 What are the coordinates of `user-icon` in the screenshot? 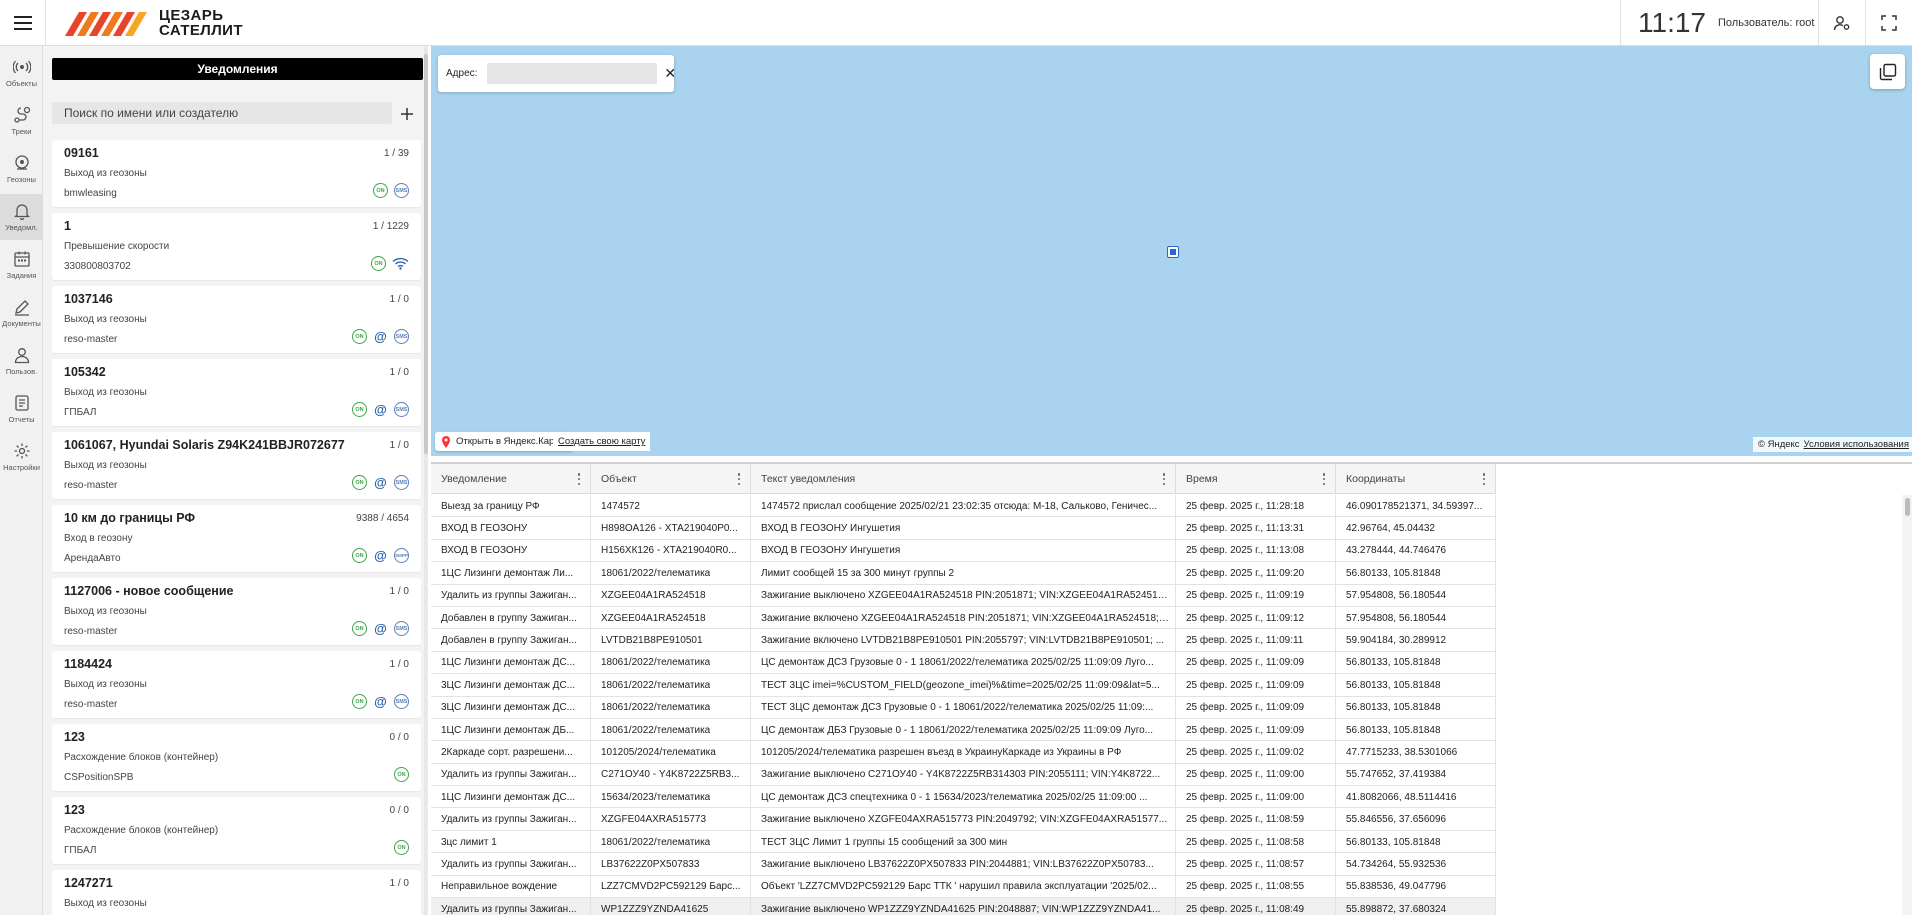 It's located at (21, 356).